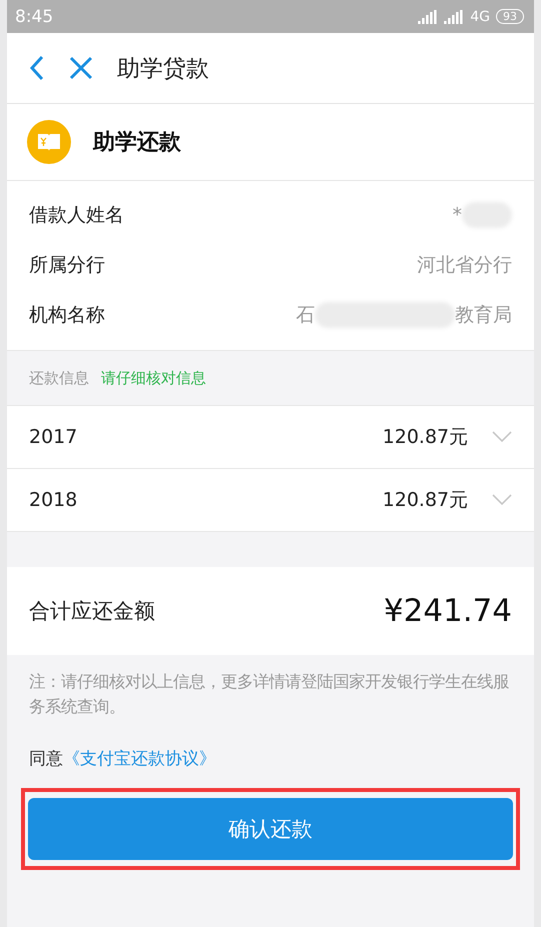 This screenshot has width=541, height=927. What do you see at coordinates (139, 759) in the screenshot?
I see `agreement-link: 《支付宝还款协议》` at bounding box center [139, 759].